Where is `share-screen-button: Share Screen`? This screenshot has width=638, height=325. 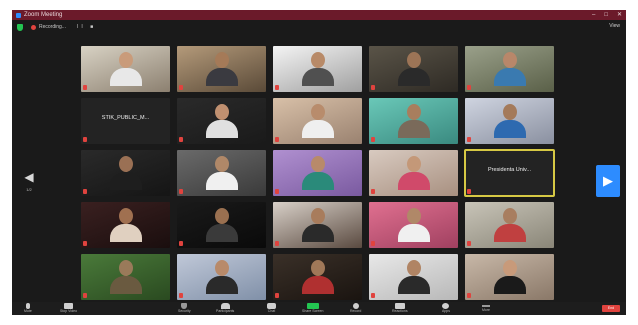 share-screen-button: Share Screen is located at coordinates (312, 308).